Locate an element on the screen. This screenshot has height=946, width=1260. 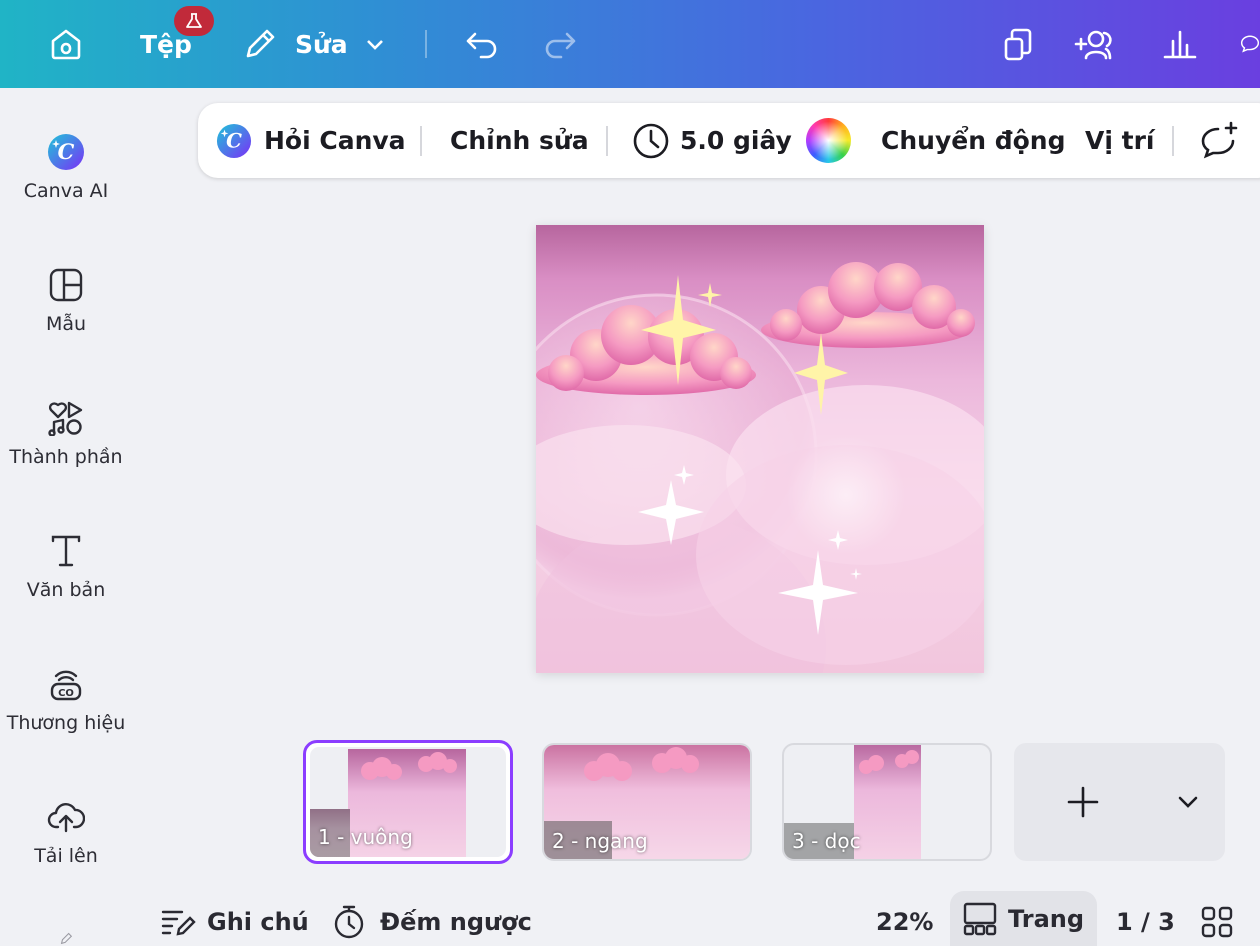
add-comment-button is located at coordinates (1219, 140).